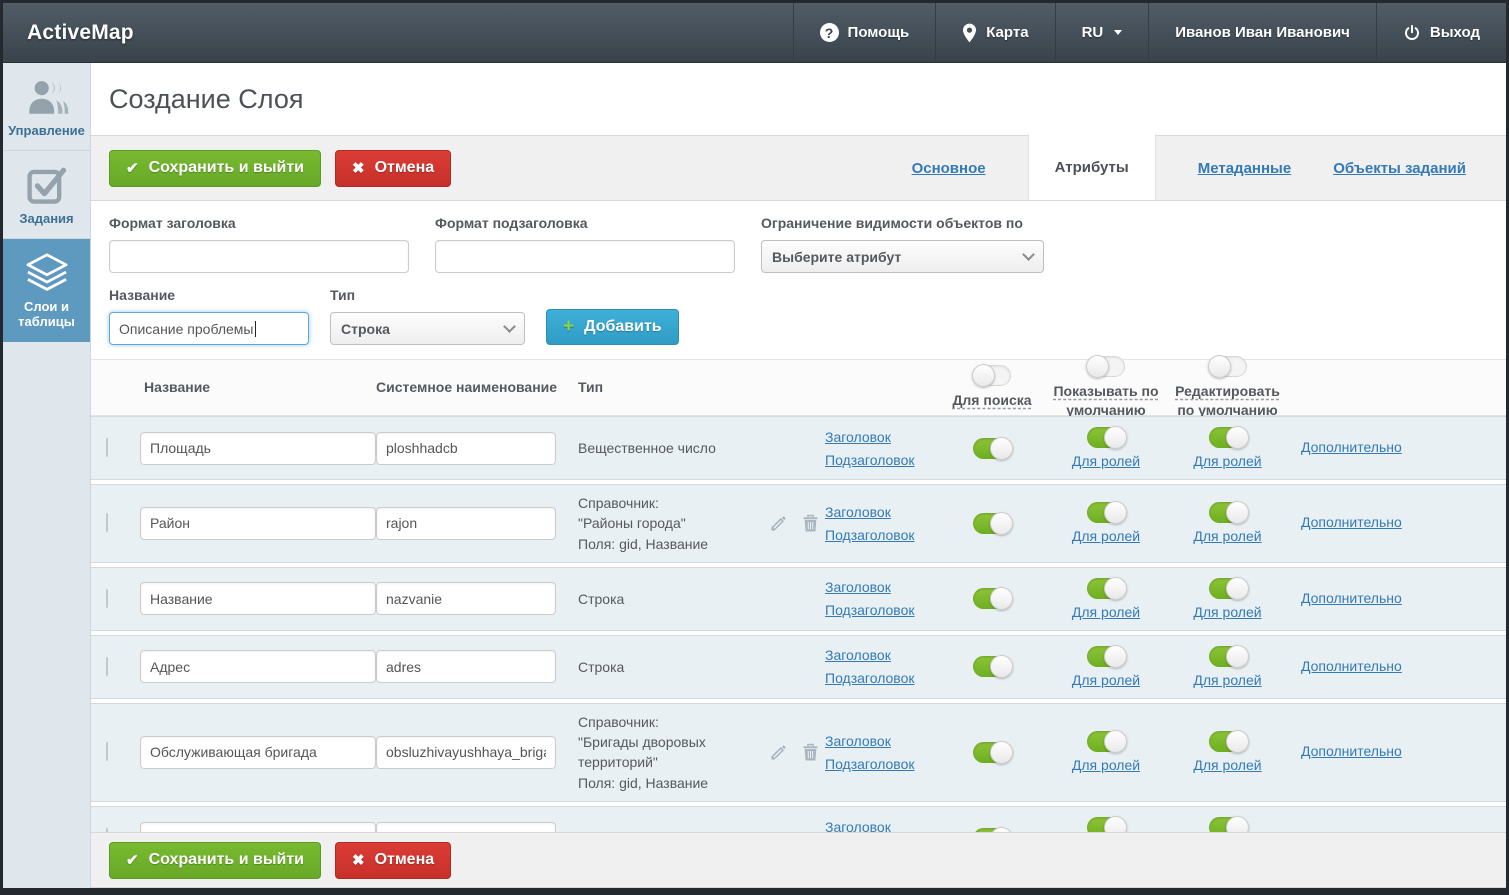  I want to click on tab-attributes: Атрибуты, so click(1091, 167).